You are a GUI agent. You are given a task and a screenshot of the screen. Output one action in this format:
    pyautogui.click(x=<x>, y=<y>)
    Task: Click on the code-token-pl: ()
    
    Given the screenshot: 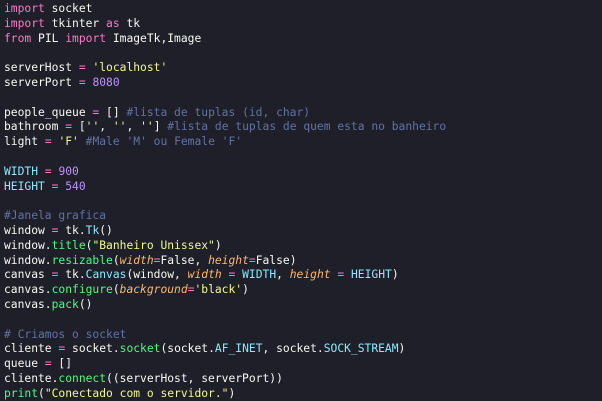 What is the action you would take?
    pyautogui.click(x=85, y=304)
    